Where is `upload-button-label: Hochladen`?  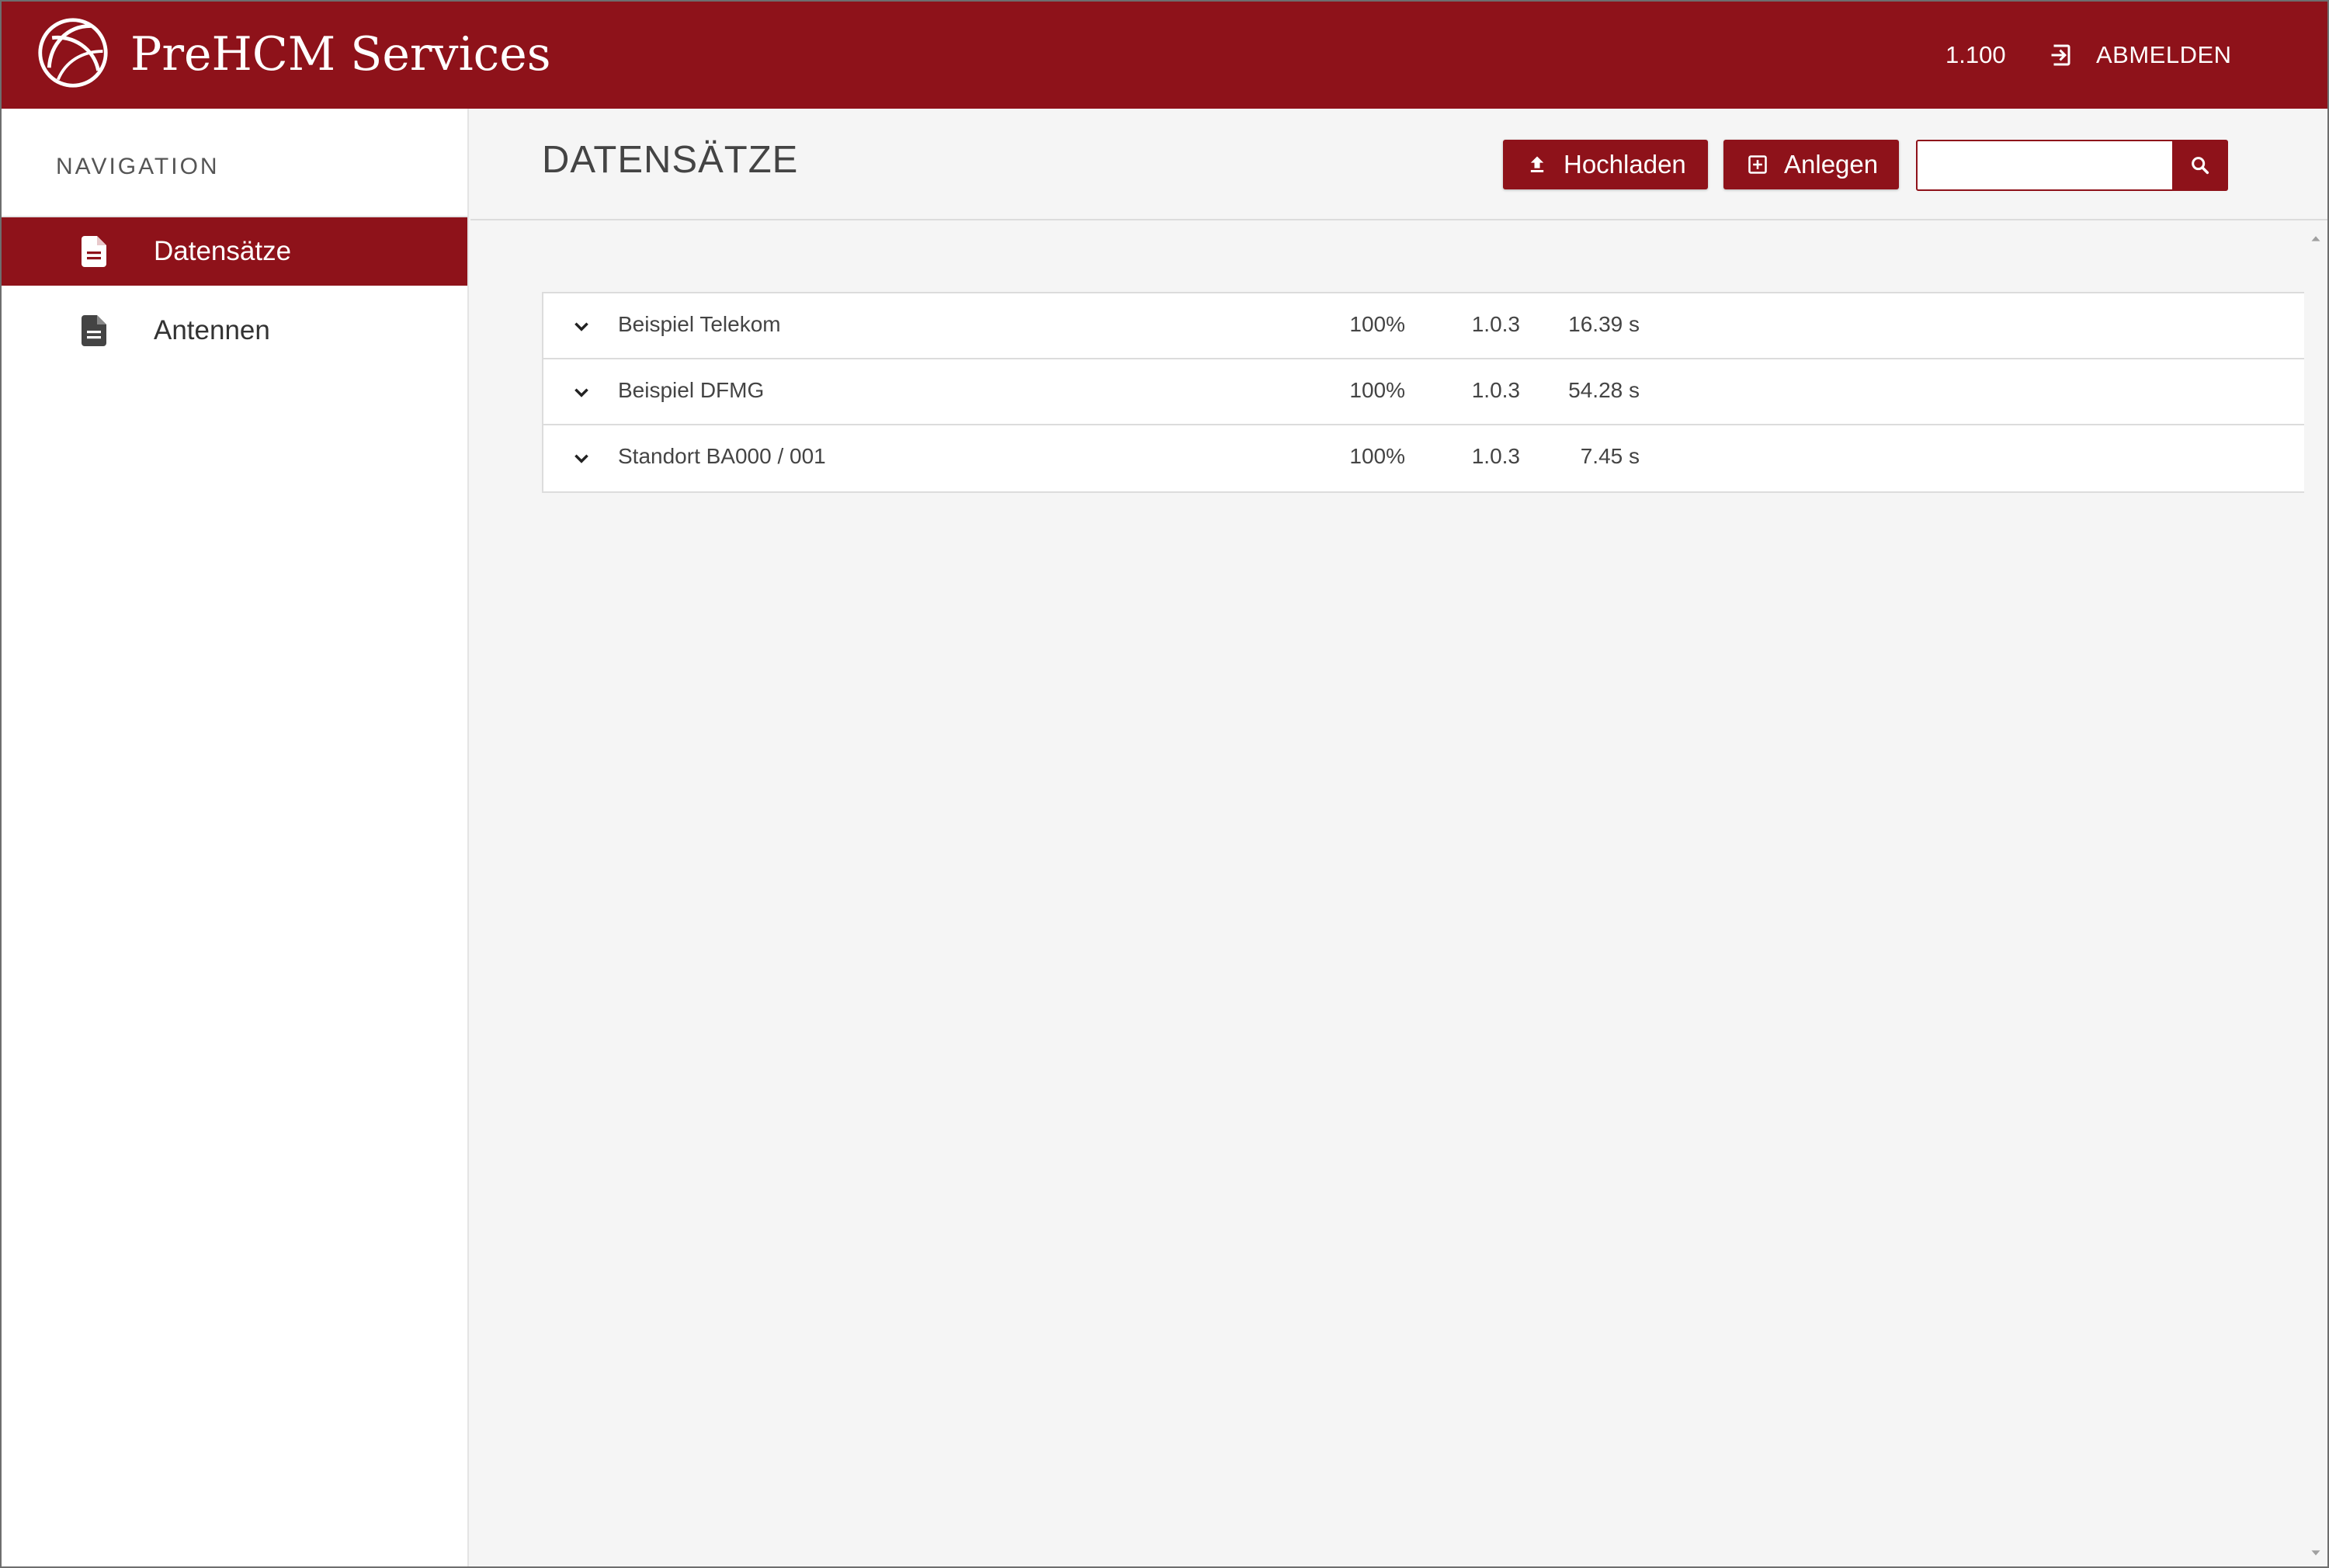 upload-button-label: Hochladen is located at coordinates (1625, 164).